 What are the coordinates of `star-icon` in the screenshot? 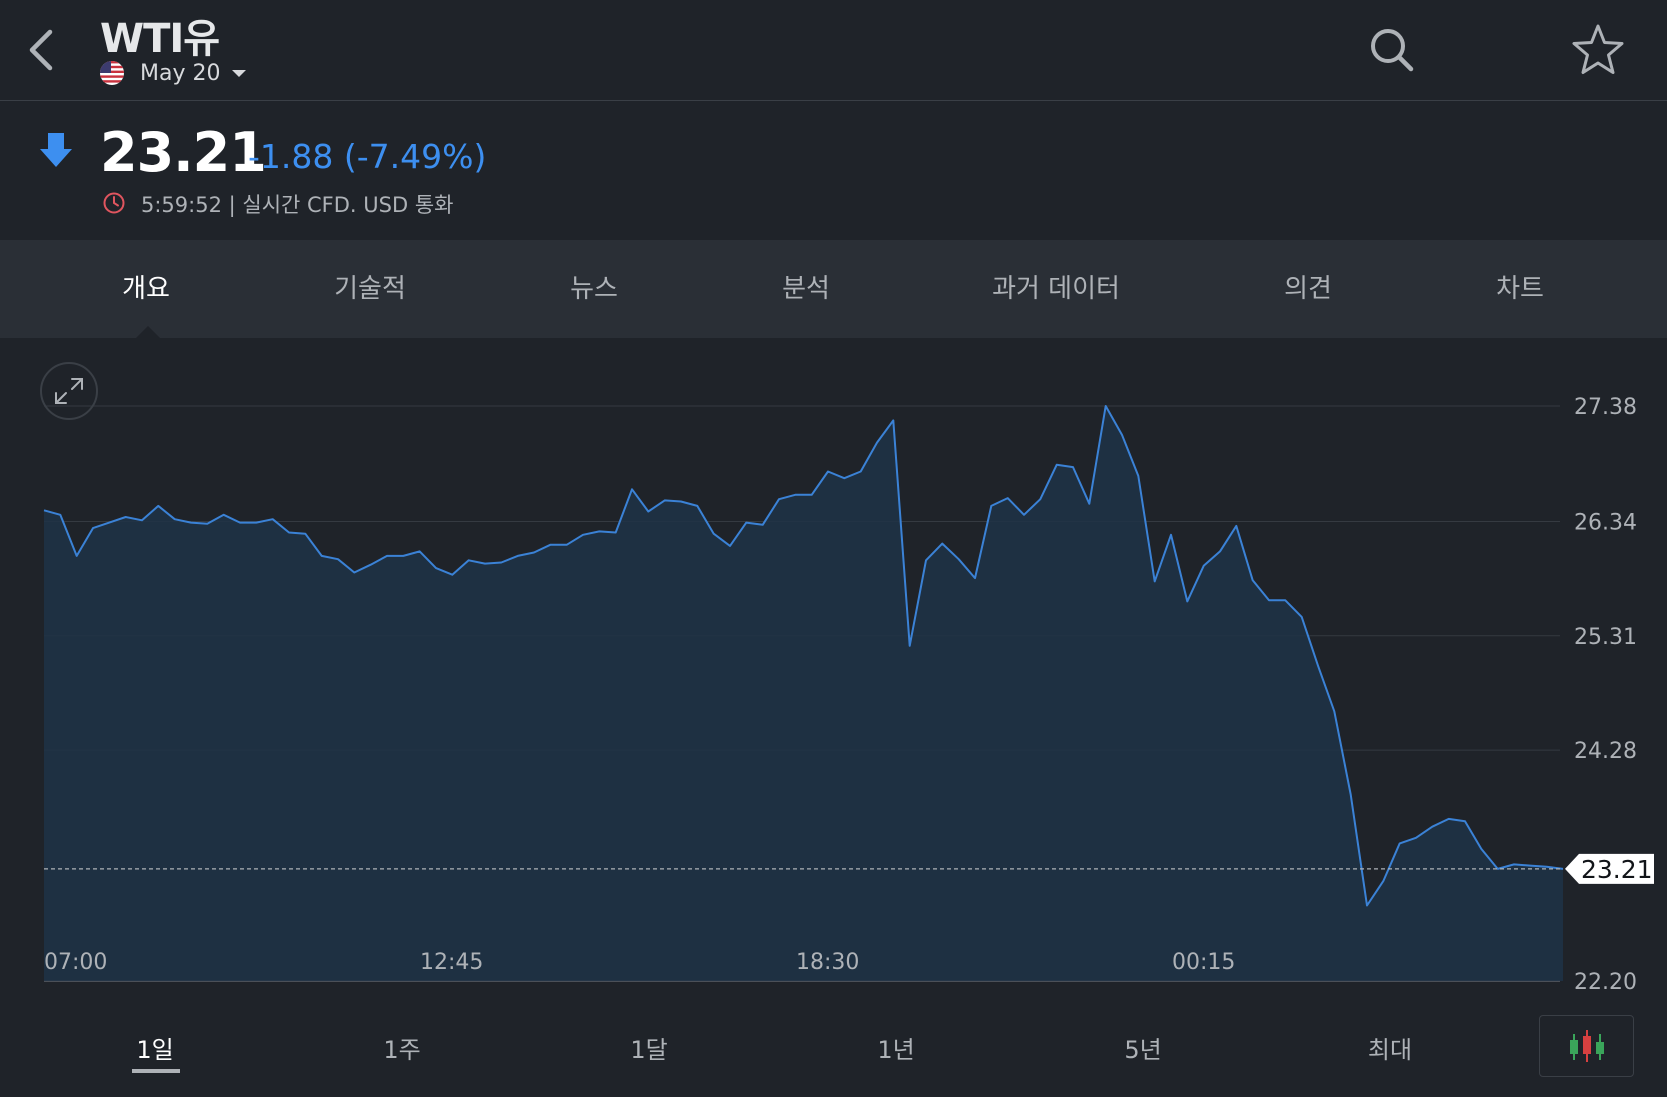 It's located at (1598, 50).